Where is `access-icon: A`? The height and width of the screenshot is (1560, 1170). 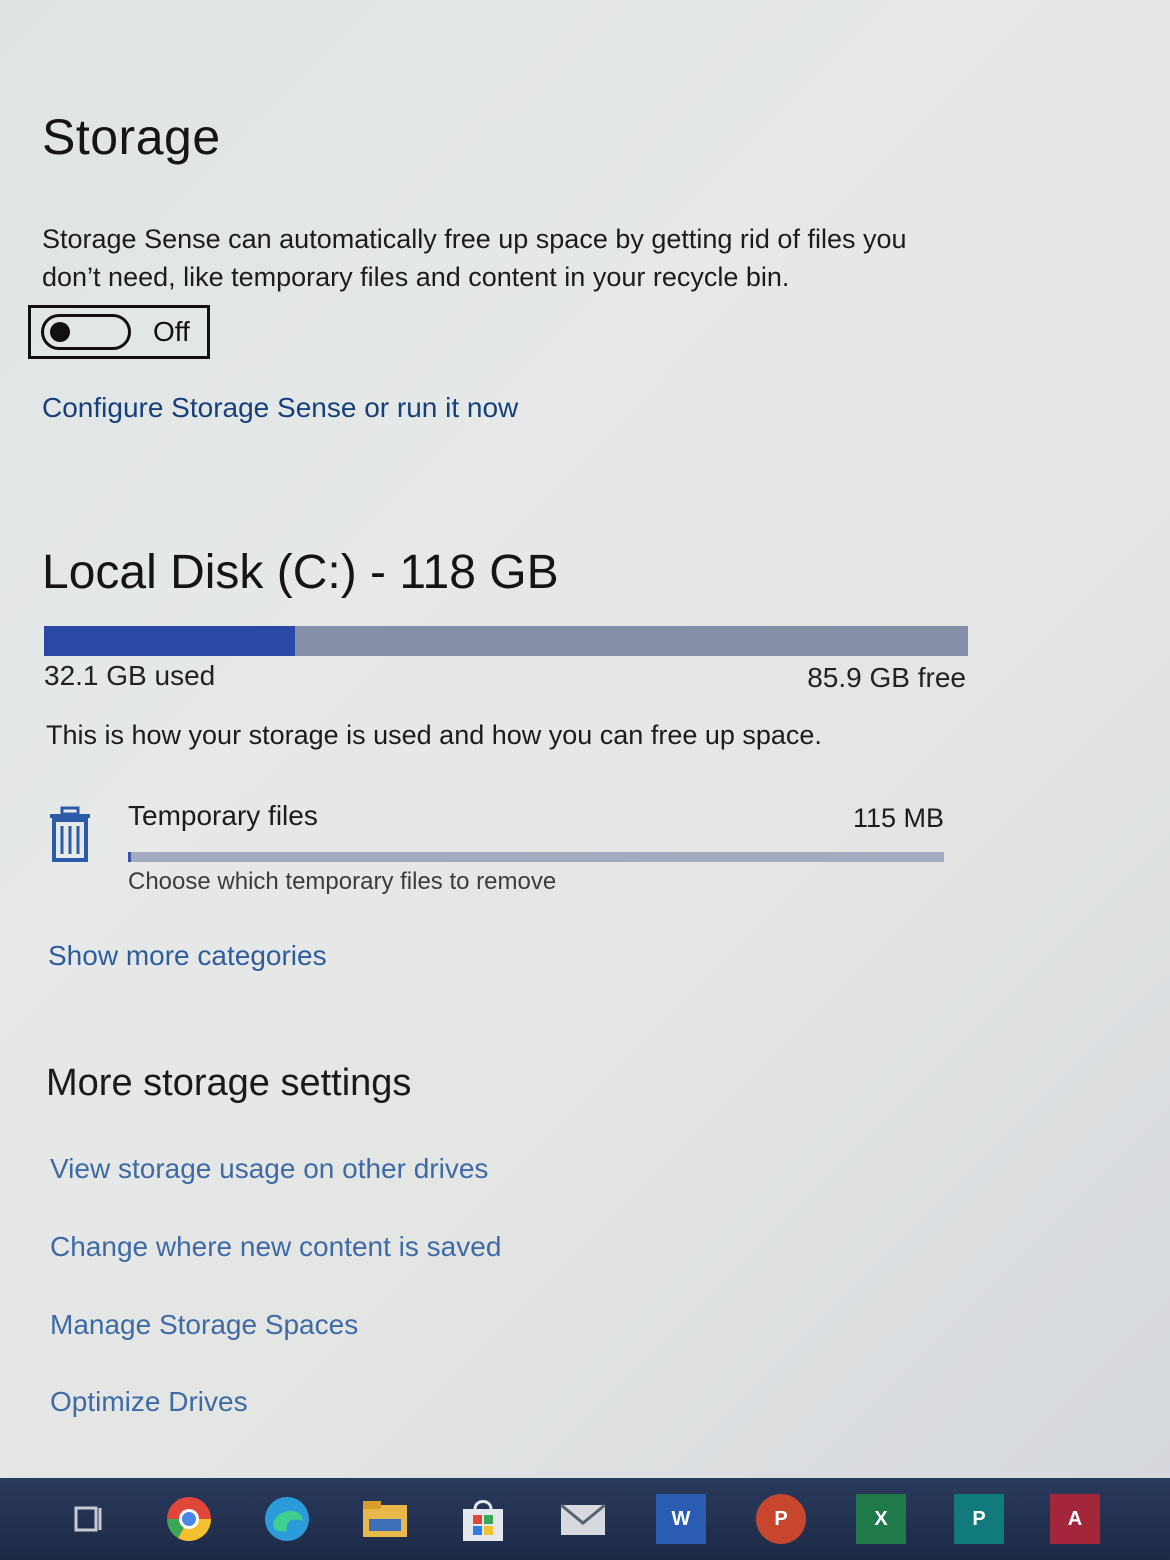
access-icon: A is located at coordinates (1075, 1519).